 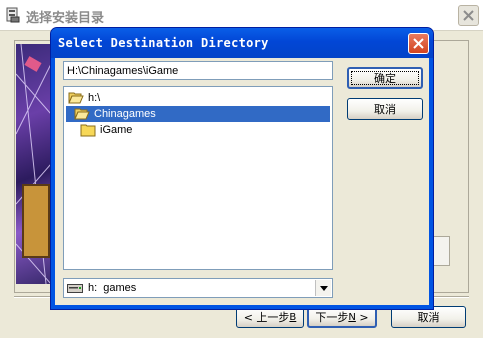 I want to click on drive-dropdown-button, so click(x=323, y=288).